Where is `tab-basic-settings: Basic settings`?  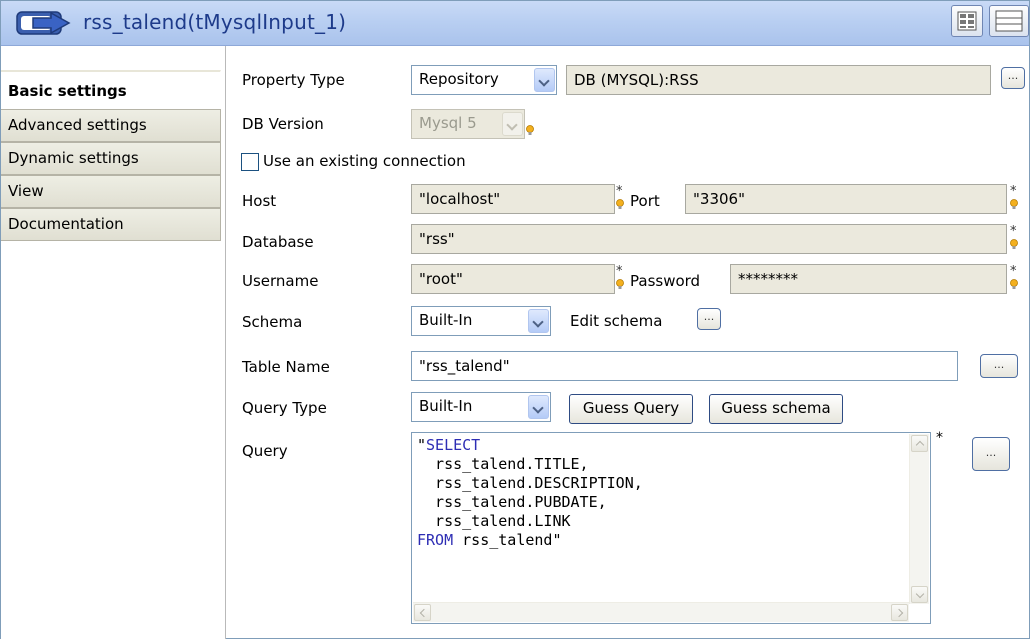
tab-basic-settings: Basic settings is located at coordinates (111, 89).